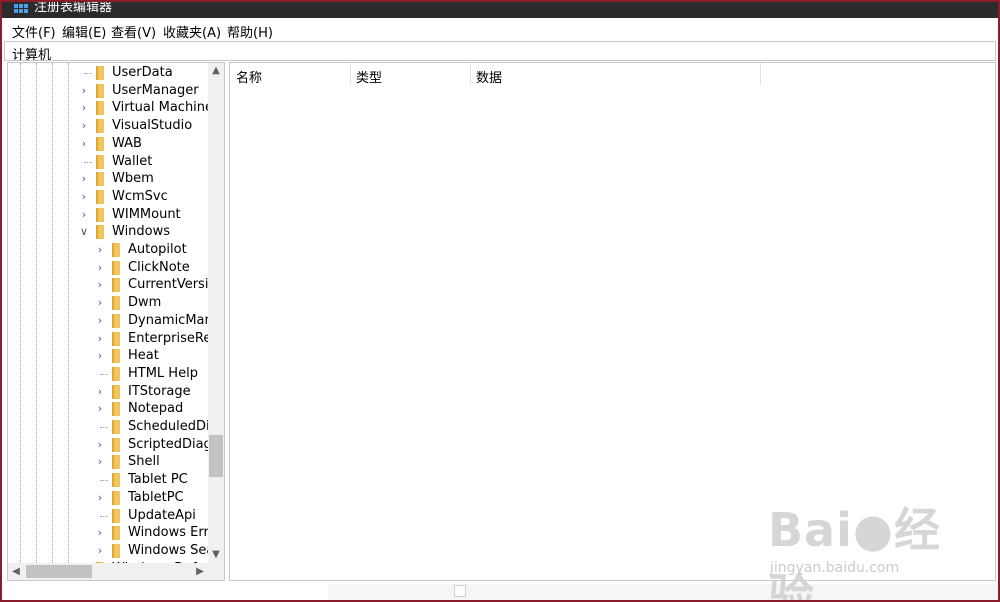 Image resolution: width=1000 pixels, height=602 pixels. I want to click on tree-item: ScheduledDia, so click(108, 427).